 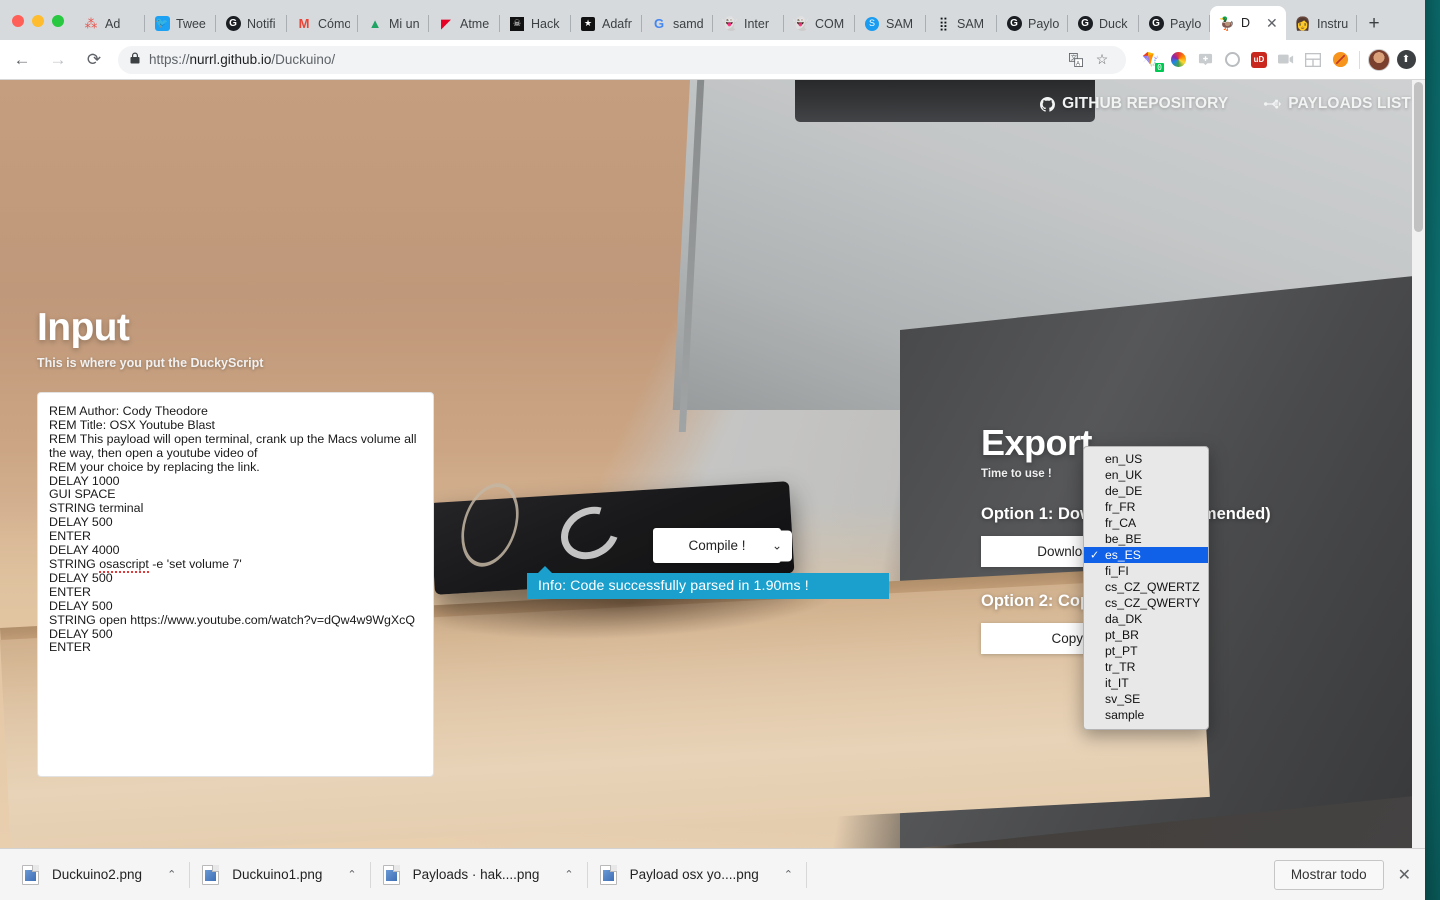 I want to click on browser-tab: S SAM, so click(x=890, y=23).